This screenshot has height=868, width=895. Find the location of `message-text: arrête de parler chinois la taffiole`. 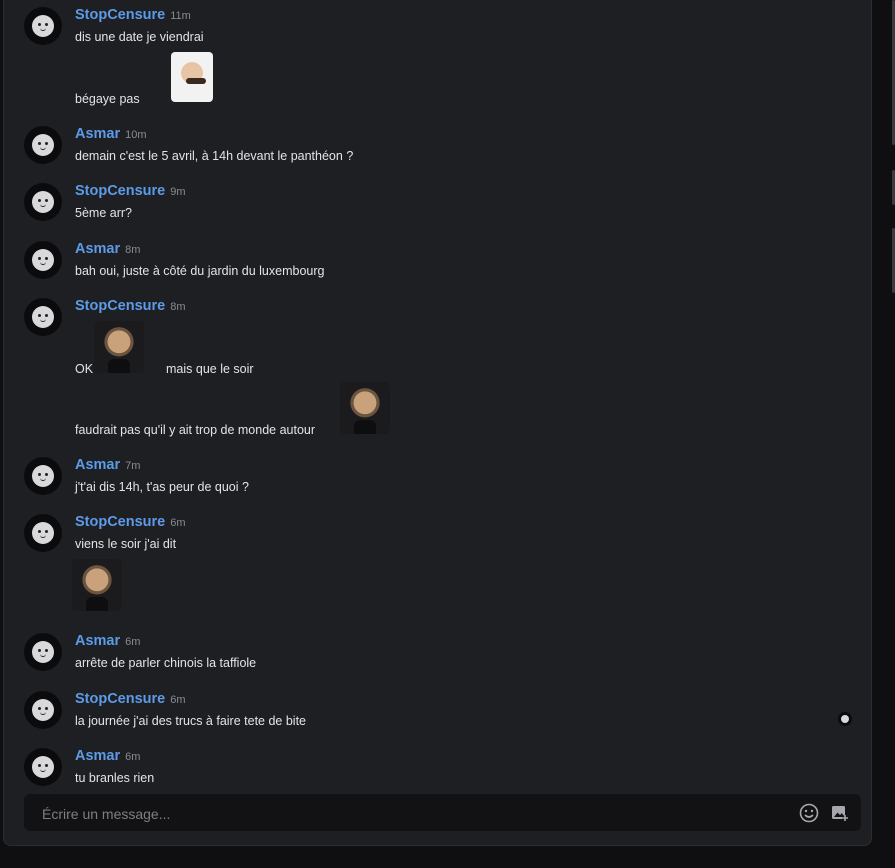

message-text: arrête de parler chinois la taffiole is located at coordinates (166, 663).